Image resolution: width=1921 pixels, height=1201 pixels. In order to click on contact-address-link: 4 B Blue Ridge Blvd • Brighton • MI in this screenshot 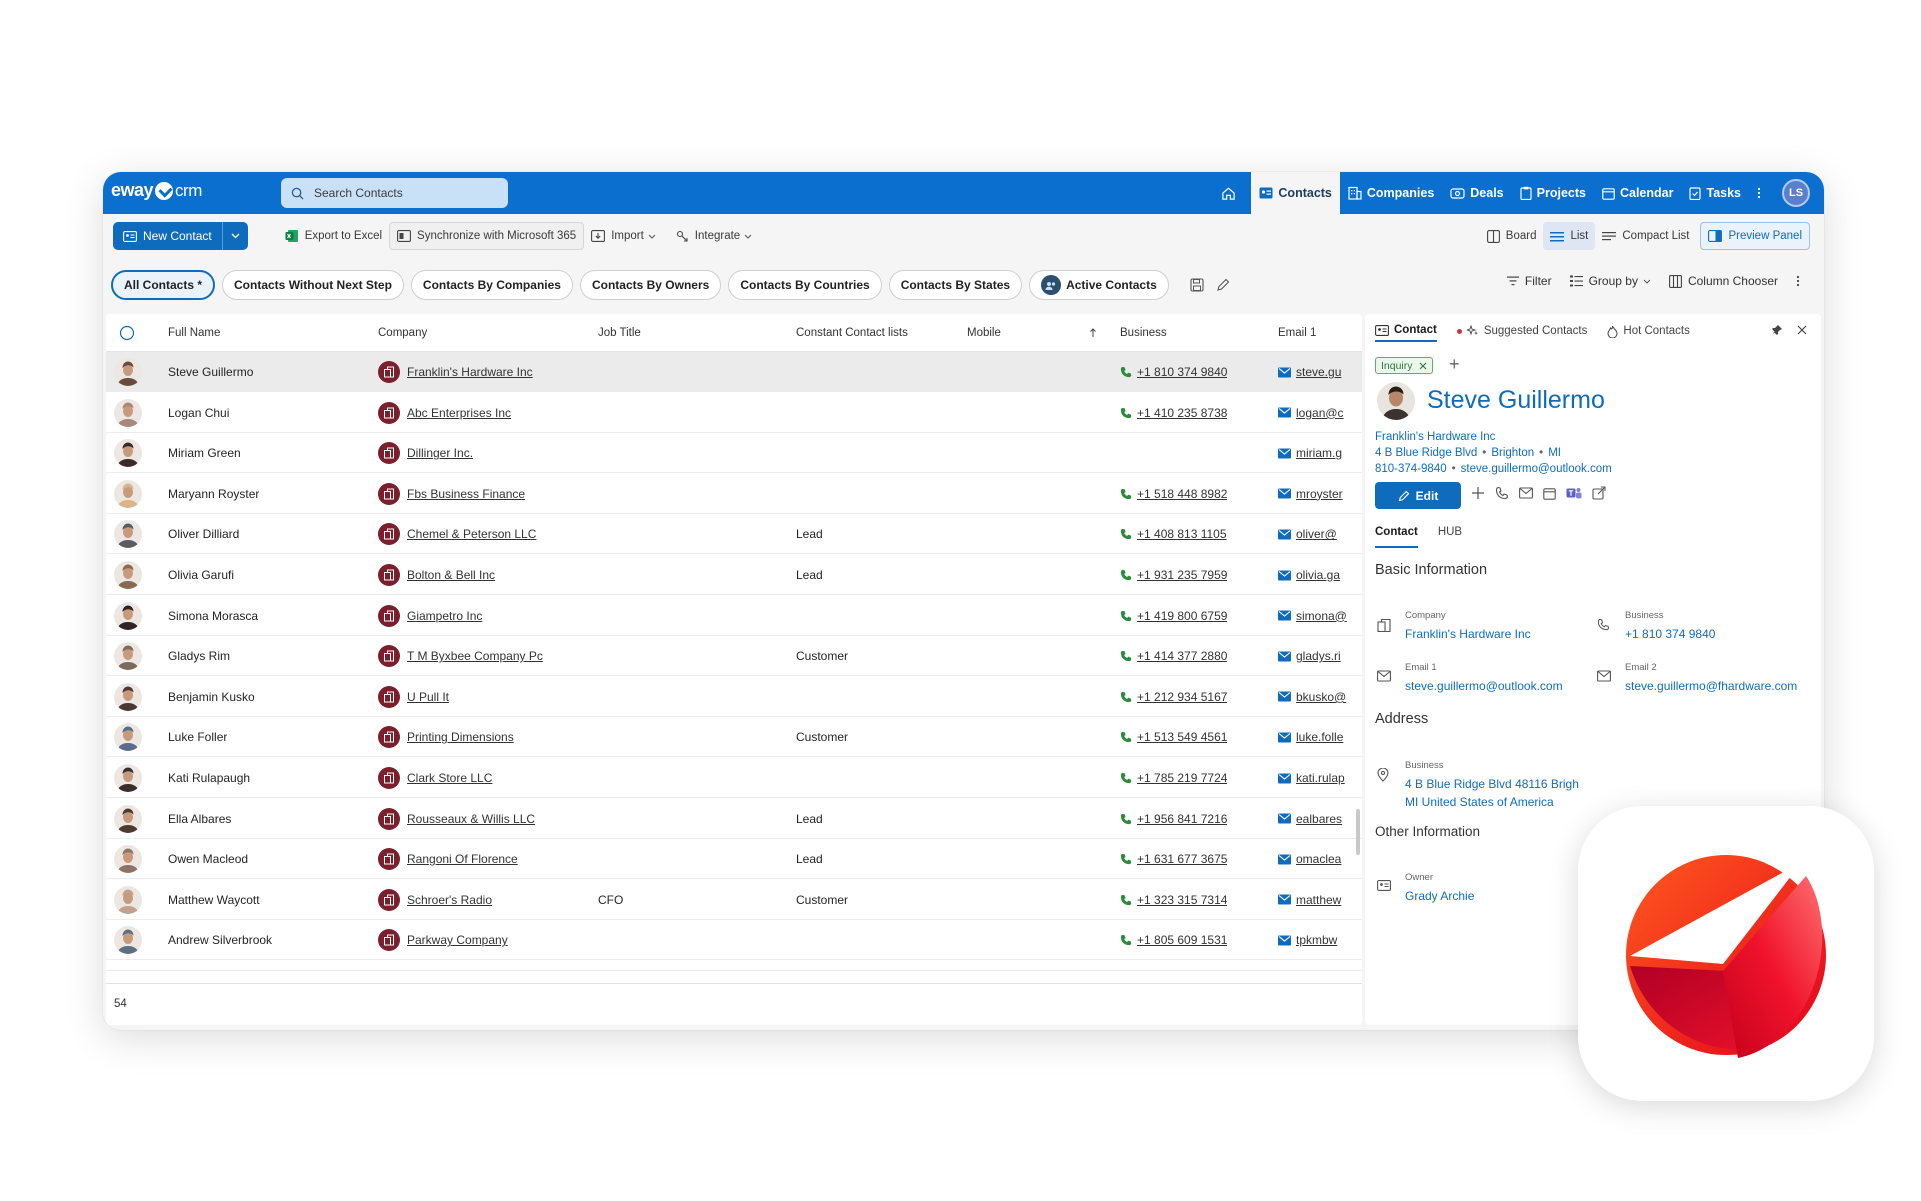, I will do `click(1468, 453)`.